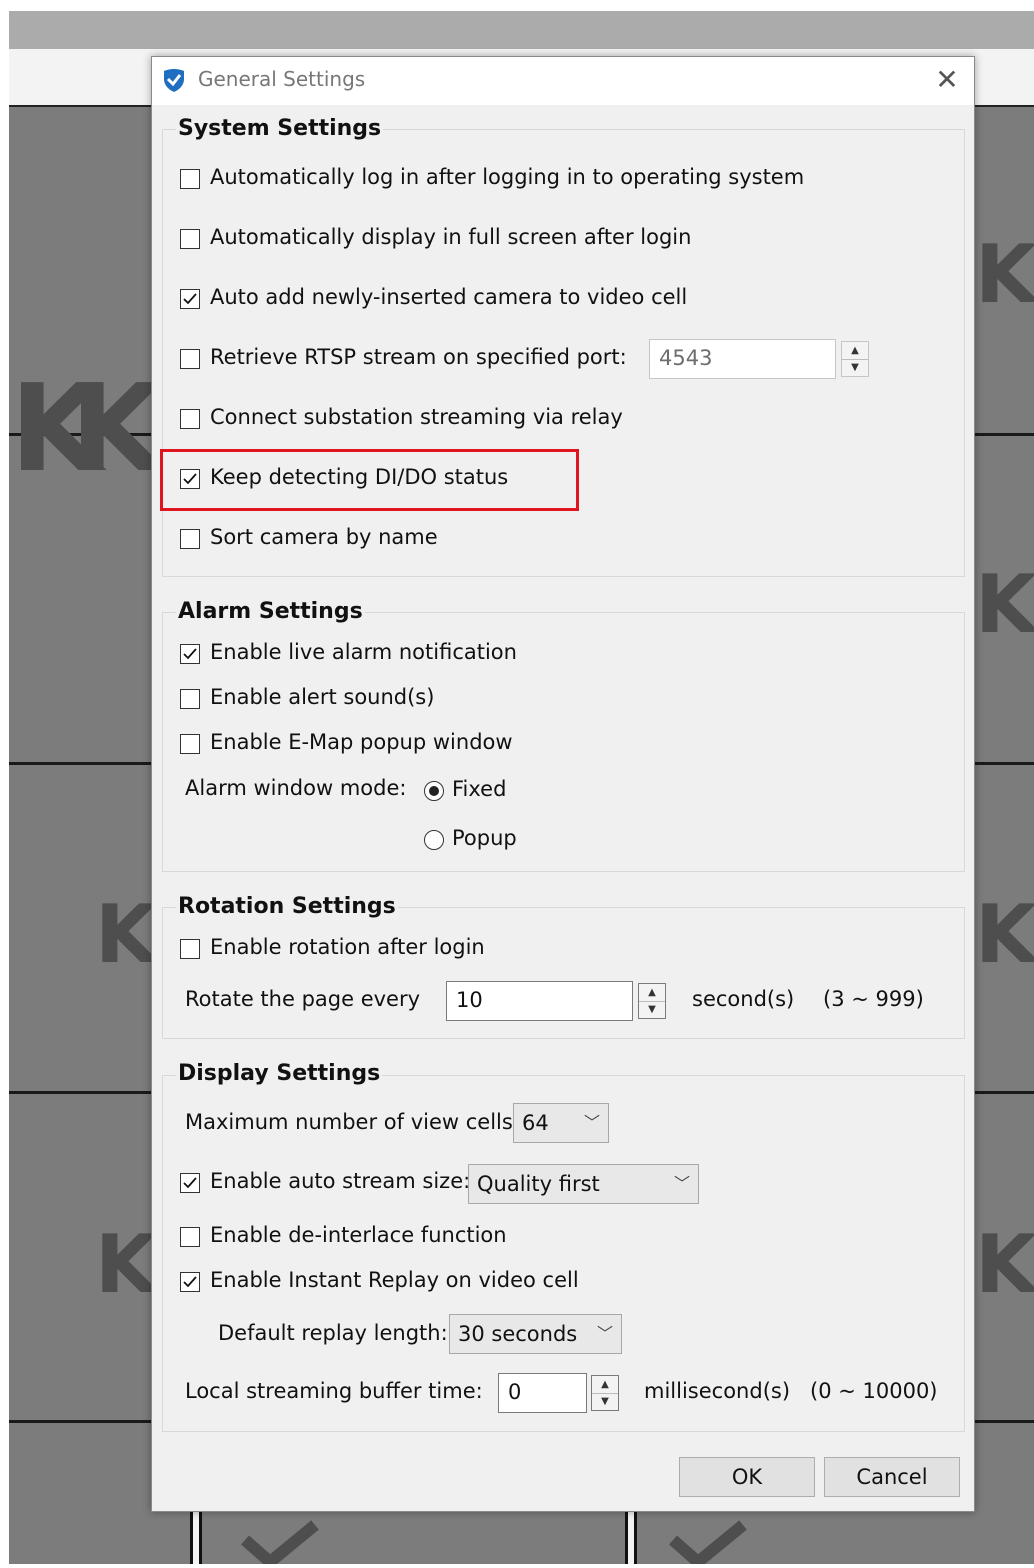 This screenshot has height=1568, width=1034. I want to click on rtsp-port-checkbox, so click(190, 359).